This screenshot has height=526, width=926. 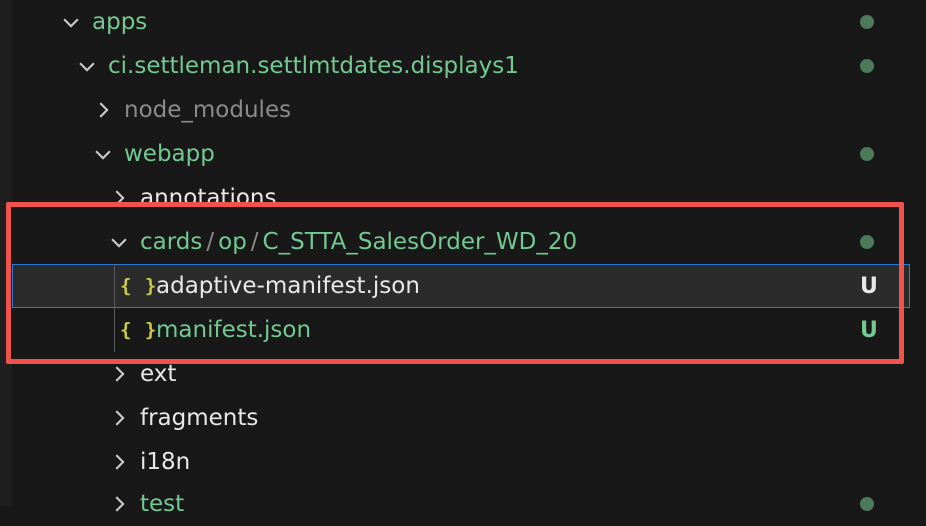 What do you see at coordinates (918, 253) in the screenshot?
I see `explorer-right-edge` at bounding box center [918, 253].